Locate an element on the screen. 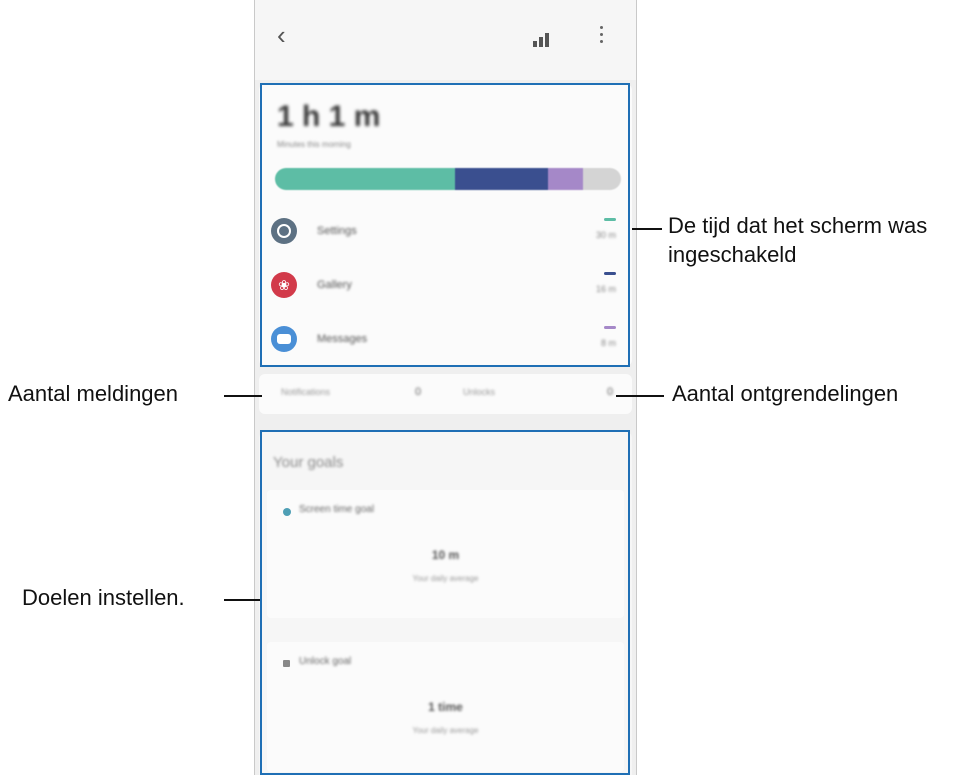  goals-leader is located at coordinates (242, 600).